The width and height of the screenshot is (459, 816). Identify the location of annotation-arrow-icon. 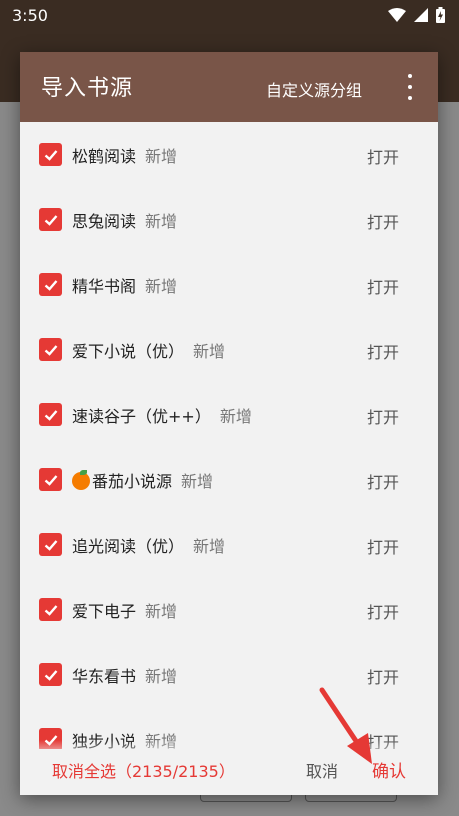
(345, 725).